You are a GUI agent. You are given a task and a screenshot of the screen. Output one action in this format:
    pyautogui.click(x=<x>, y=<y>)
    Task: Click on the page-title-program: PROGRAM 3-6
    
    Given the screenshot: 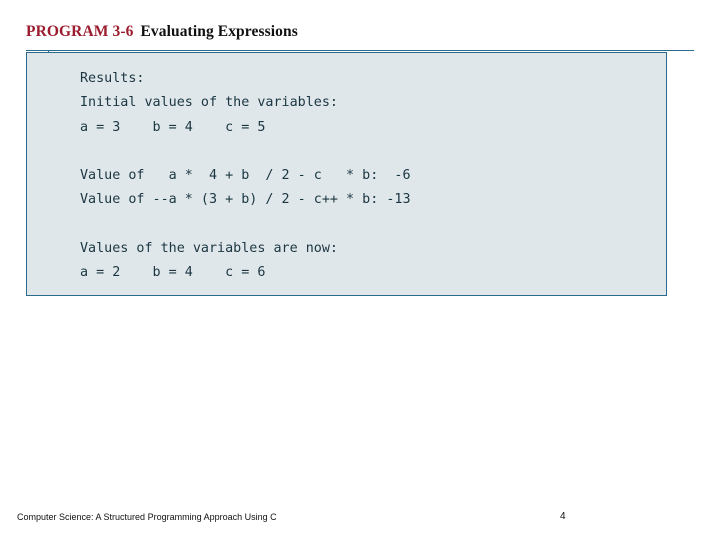 What is the action you would take?
    pyautogui.click(x=80, y=31)
    